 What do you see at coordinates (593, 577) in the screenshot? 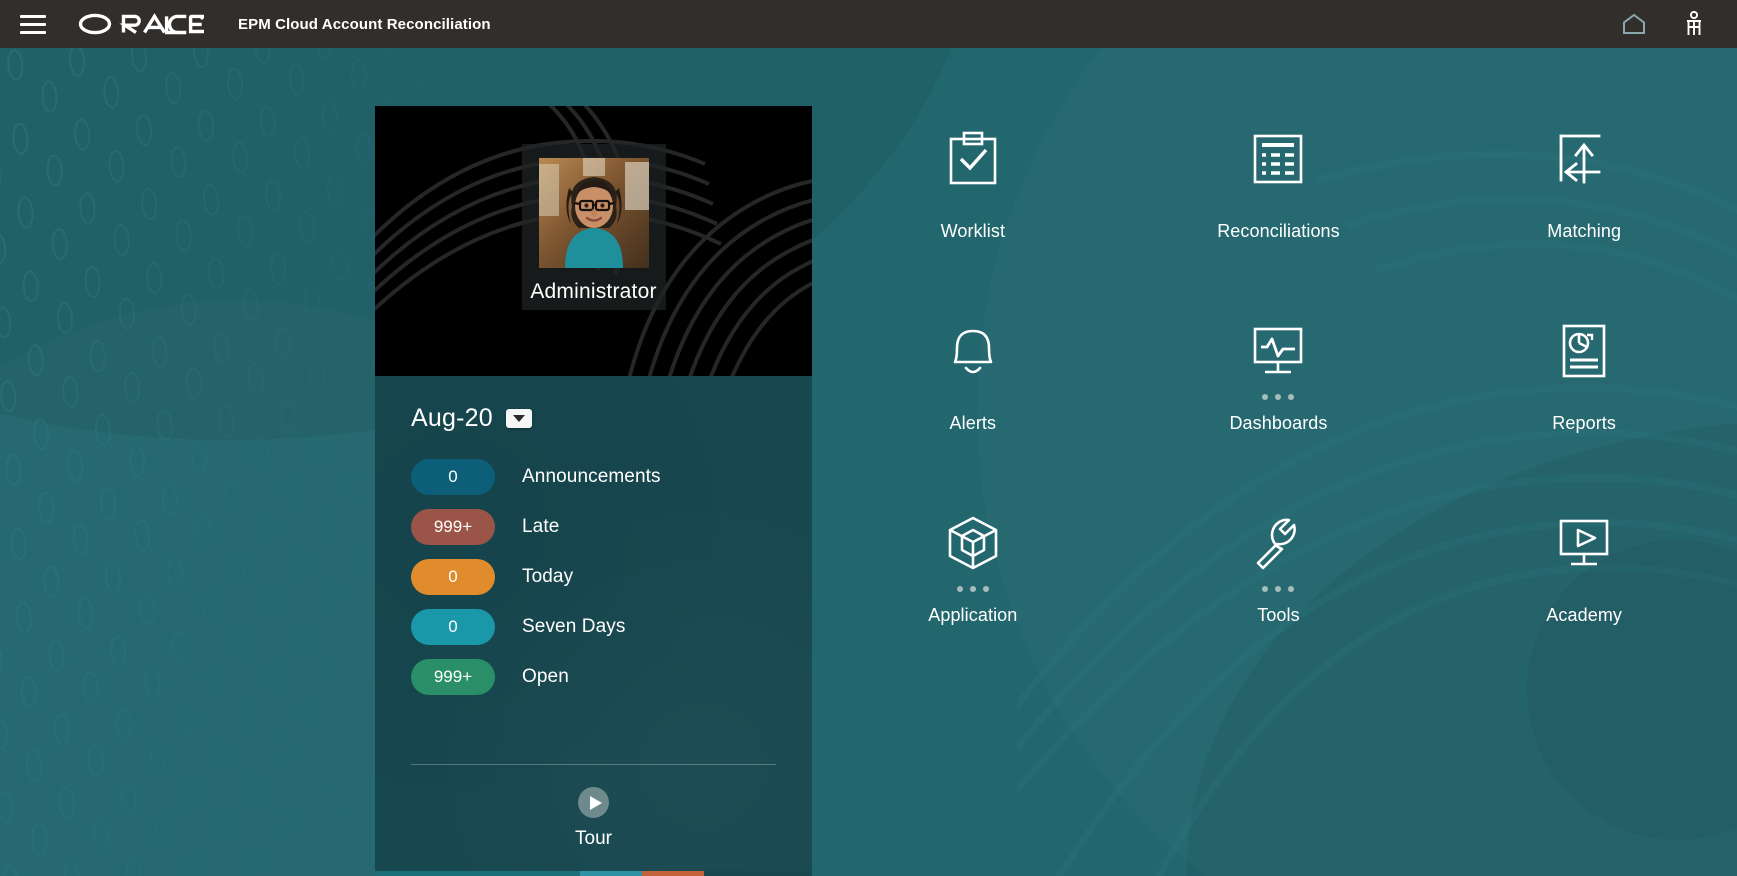
I see `status-row-today: 0 Today` at bounding box center [593, 577].